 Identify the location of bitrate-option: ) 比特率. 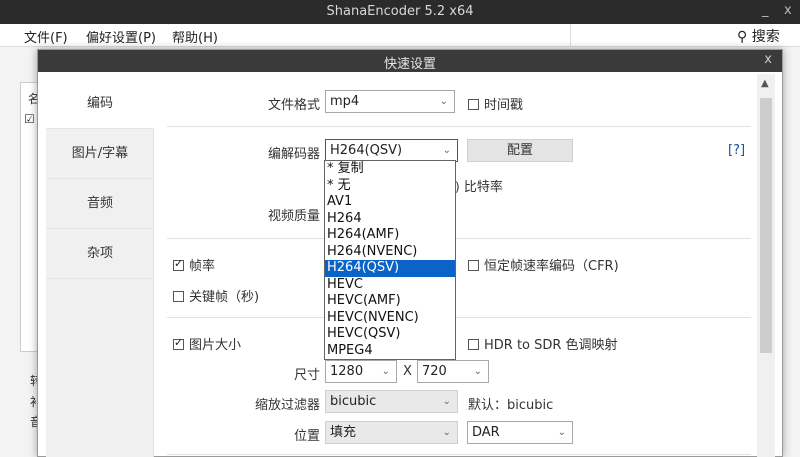
(479, 185).